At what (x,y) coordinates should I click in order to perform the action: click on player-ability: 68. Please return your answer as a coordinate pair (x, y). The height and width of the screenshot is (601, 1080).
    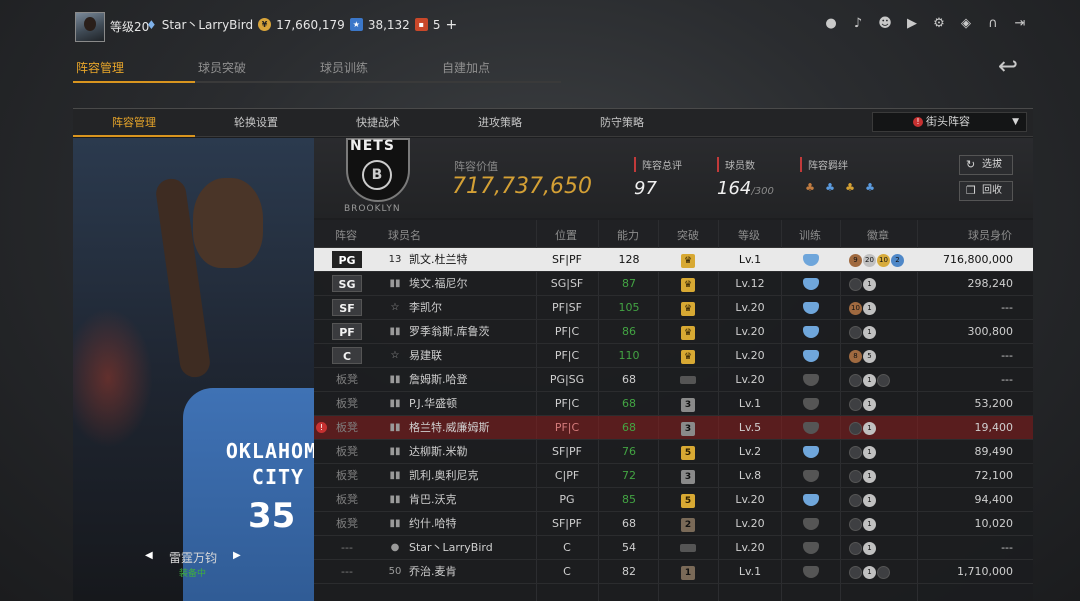
    Looking at the image, I should click on (629, 379).